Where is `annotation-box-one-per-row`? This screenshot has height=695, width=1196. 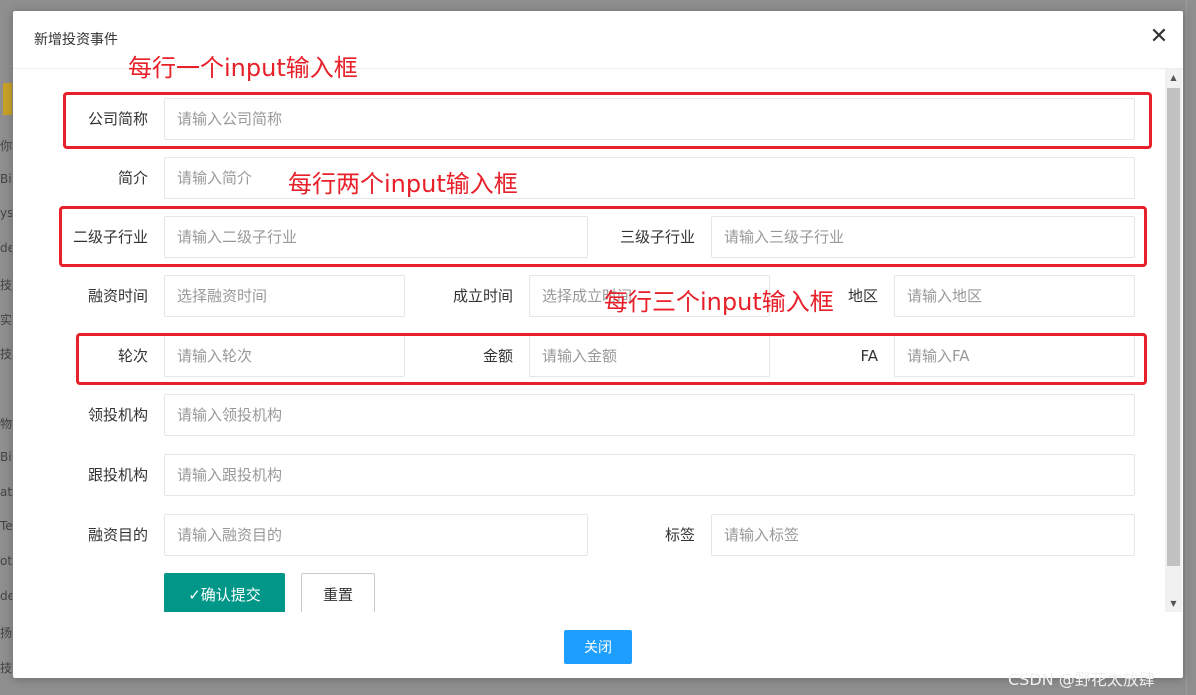
annotation-box-one-per-row is located at coordinates (607, 120).